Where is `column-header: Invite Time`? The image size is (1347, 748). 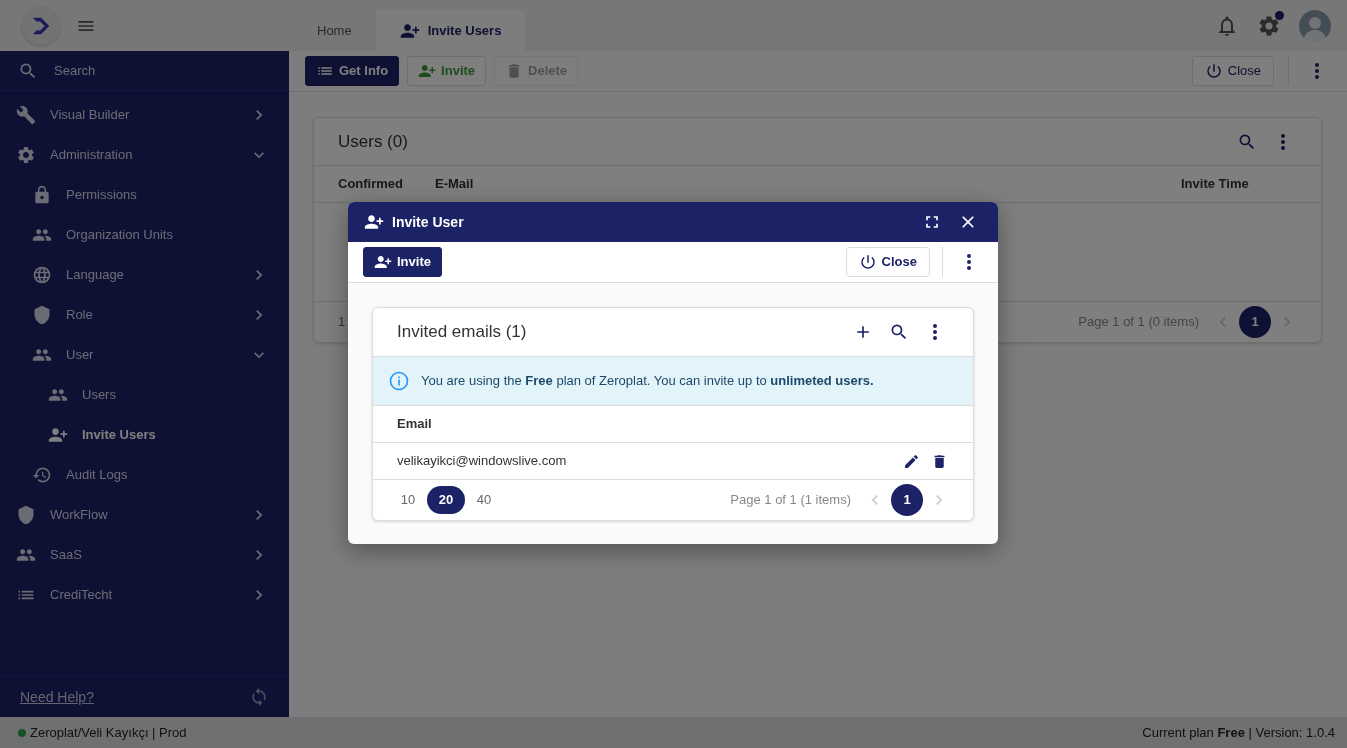 column-header: Invite Time is located at coordinates (1215, 184).